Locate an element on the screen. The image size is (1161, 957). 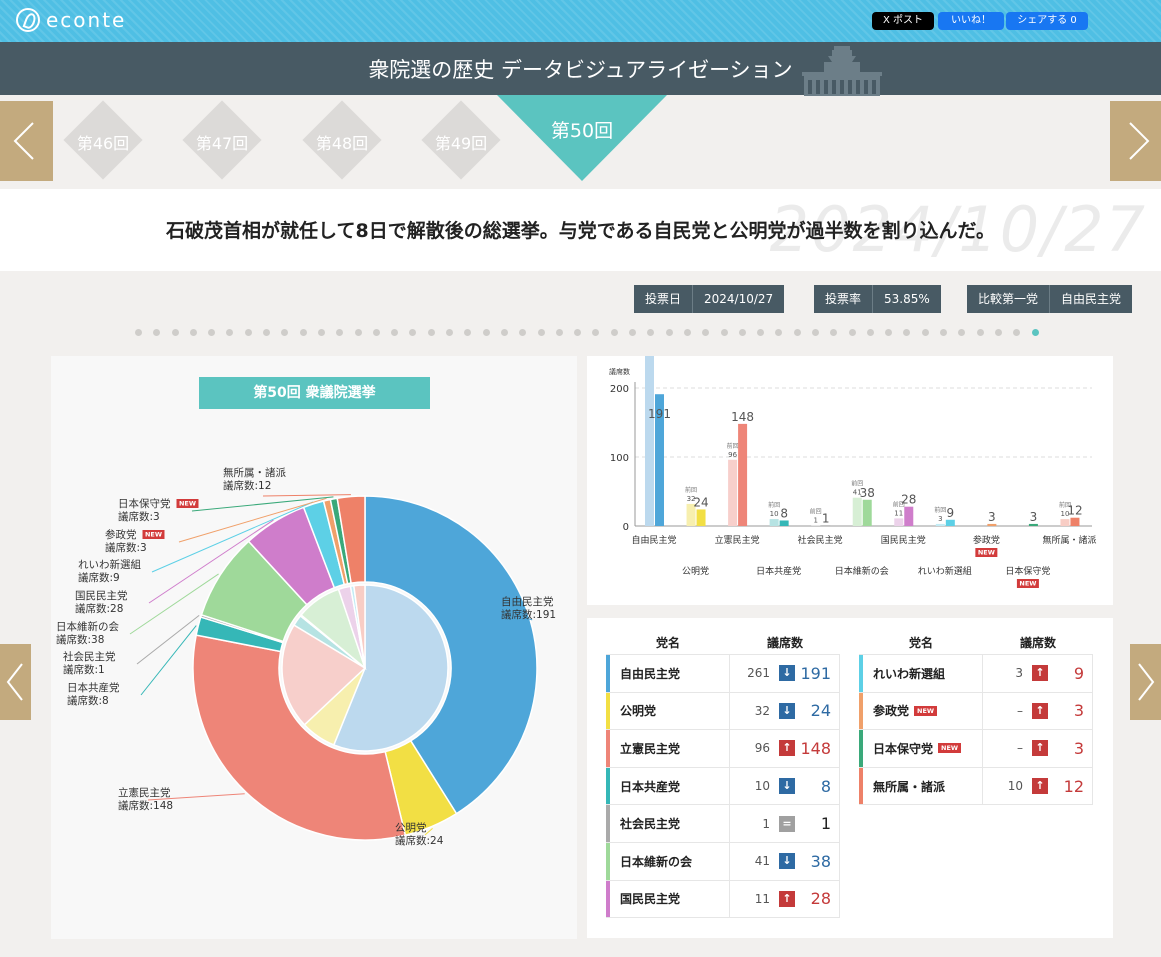
table-row: 日本維新の会 41 ↓ 38 is located at coordinates (722, 861).